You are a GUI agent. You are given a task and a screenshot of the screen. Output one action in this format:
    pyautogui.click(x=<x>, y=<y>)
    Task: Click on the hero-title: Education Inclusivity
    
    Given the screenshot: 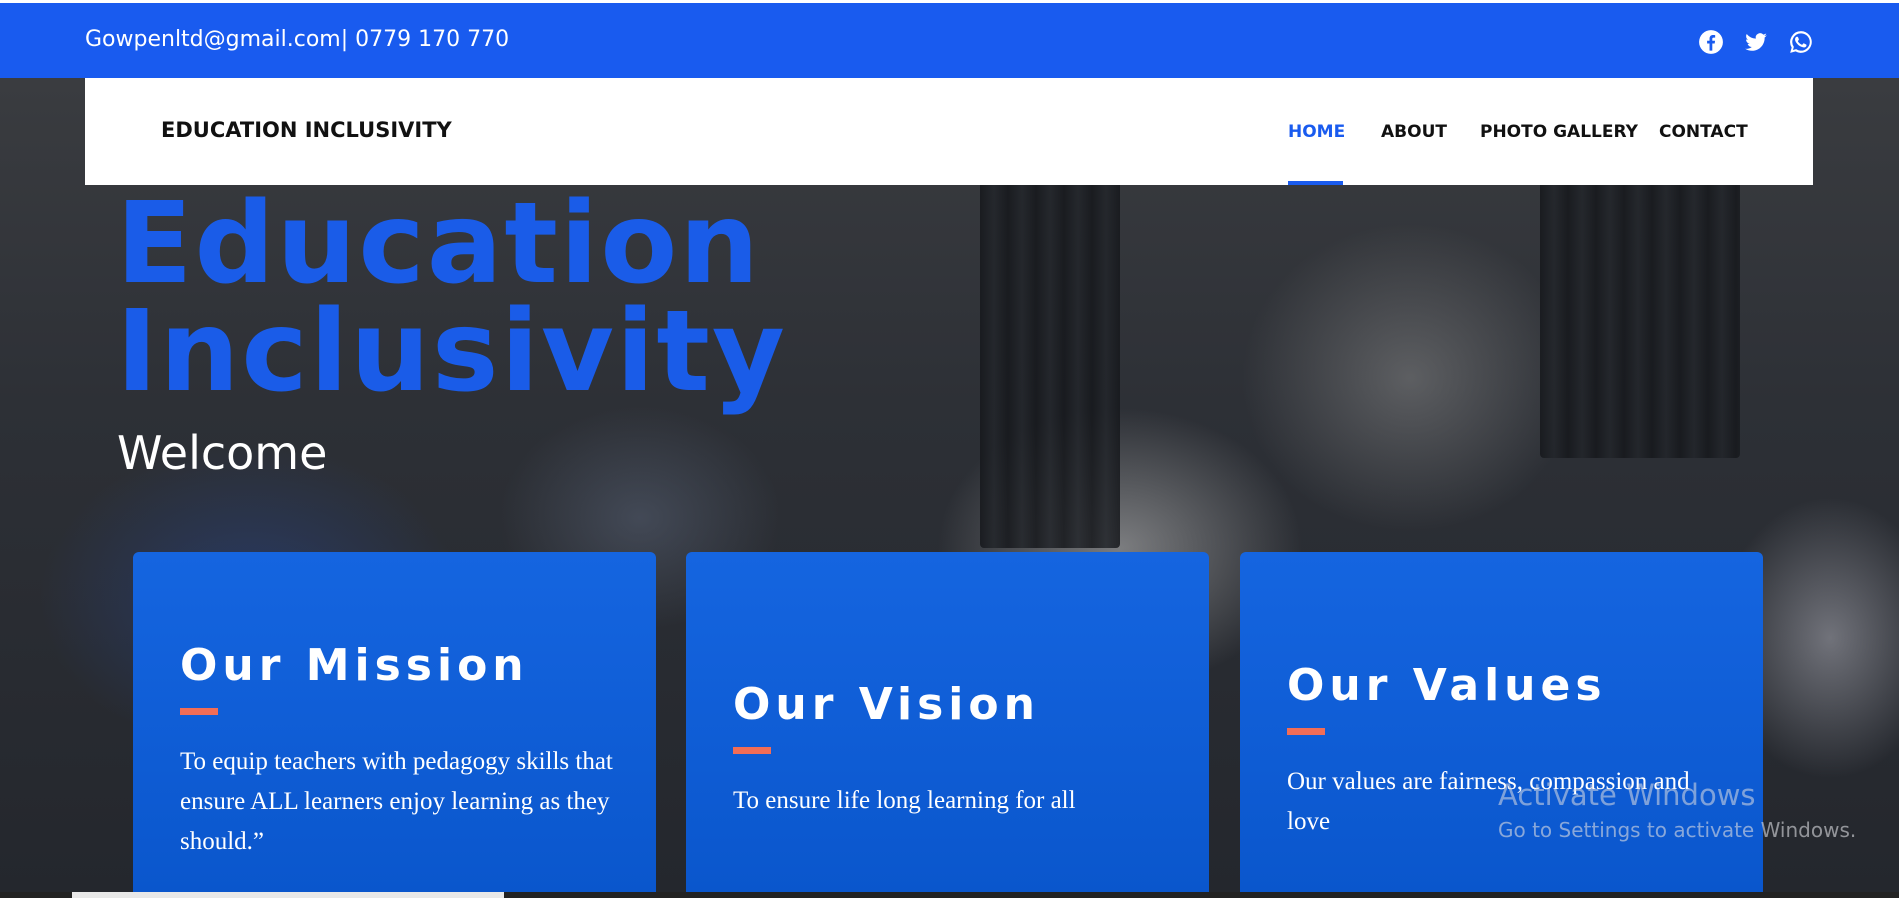 What is the action you would take?
    pyautogui.click(x=451, y=298)
    